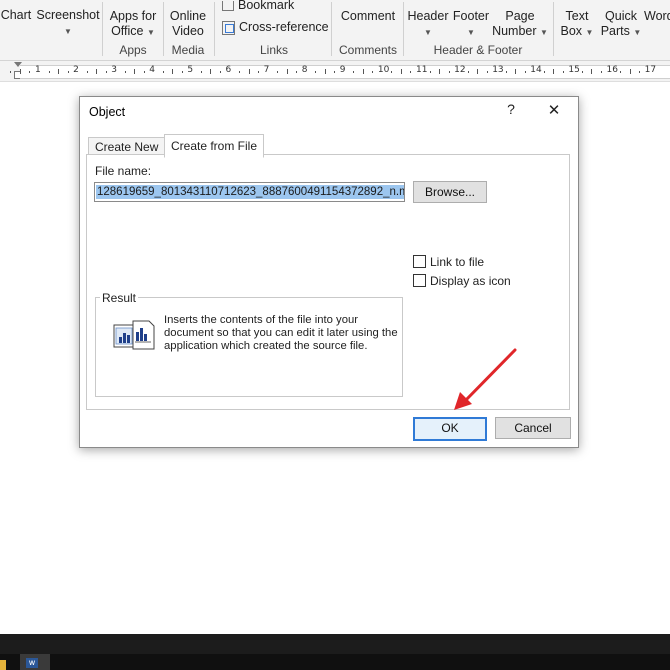 This screenshot has width=670, height=670. I want to click on apps-for-office-label-1: Apps for, so click(133, 16).